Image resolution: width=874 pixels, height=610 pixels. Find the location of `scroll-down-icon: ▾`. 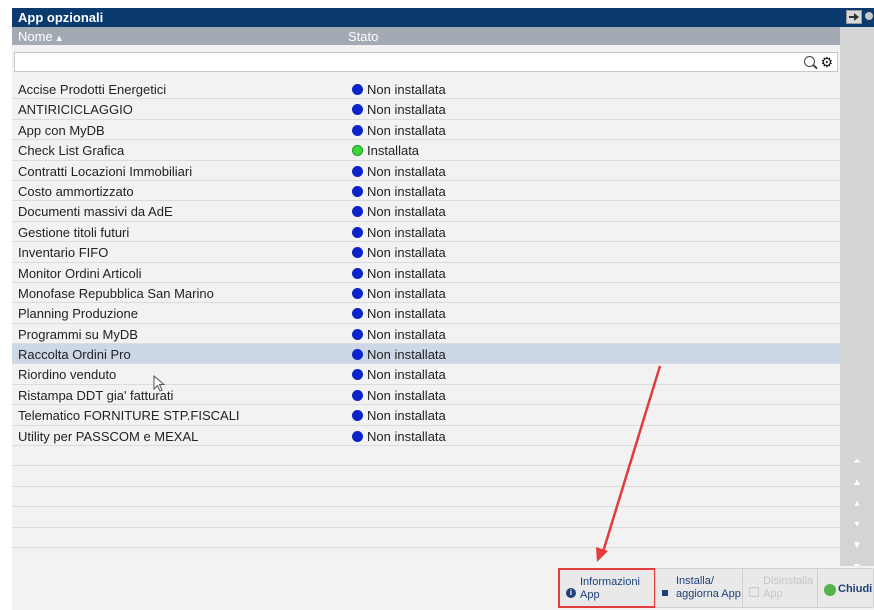

scroll-down-icon: ▾ is located at coordinates (857, 525).